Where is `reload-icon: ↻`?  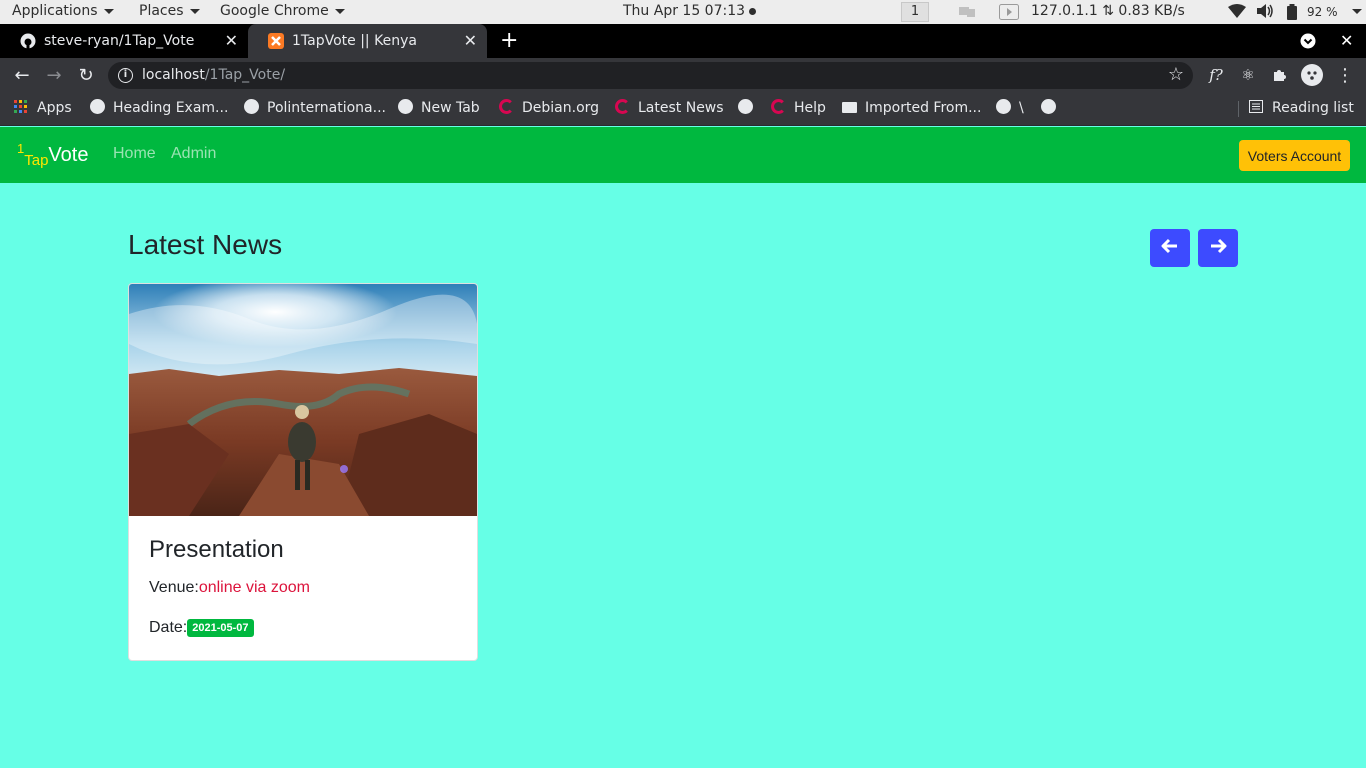 reload-icon: ↻ is located at coordinates (86, 75).